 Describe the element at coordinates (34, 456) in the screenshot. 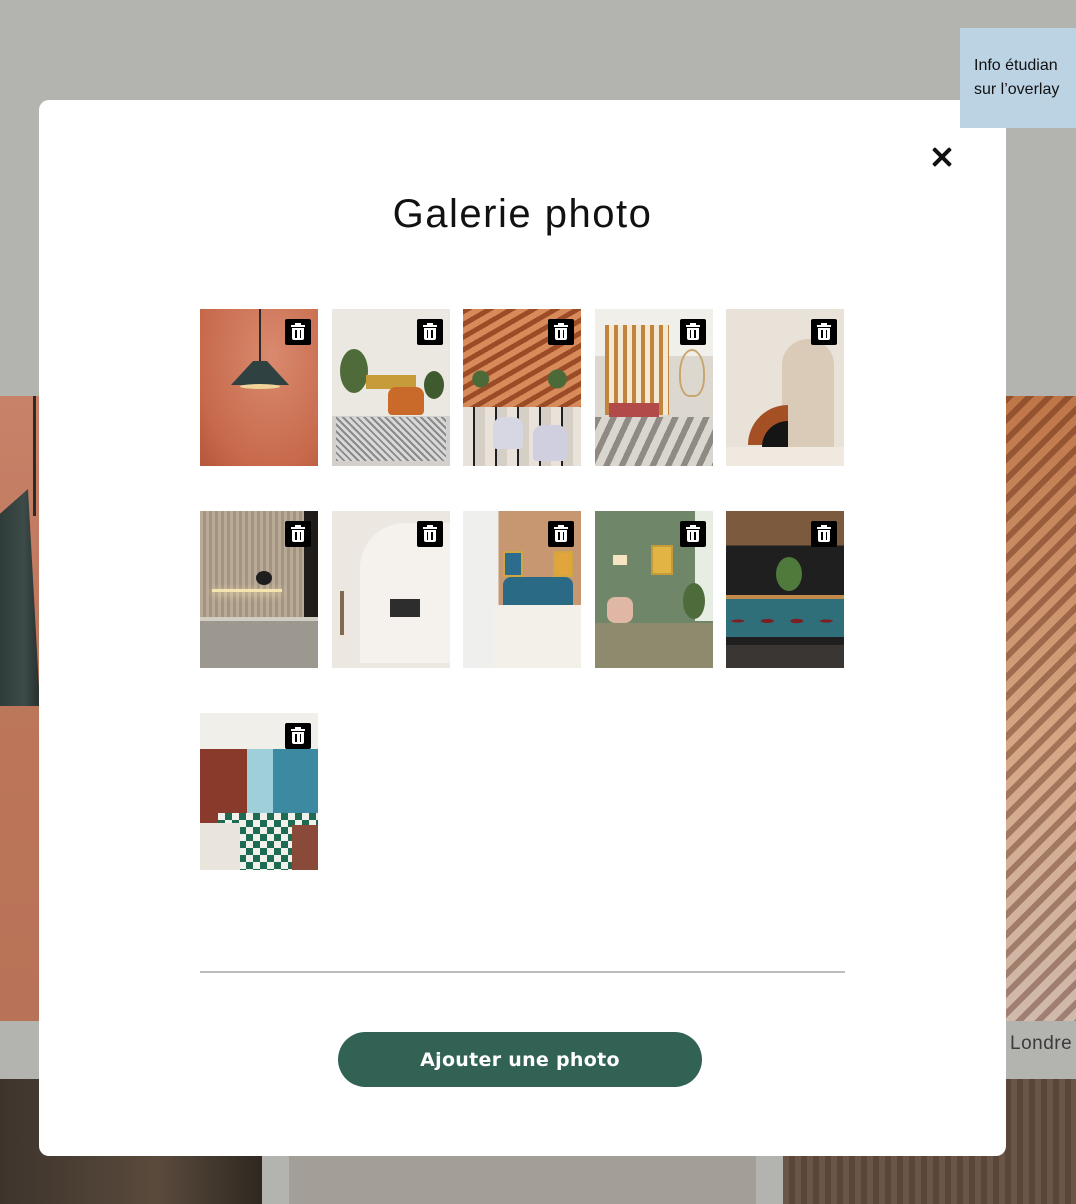

I see `background-lamp-cord` at that location.